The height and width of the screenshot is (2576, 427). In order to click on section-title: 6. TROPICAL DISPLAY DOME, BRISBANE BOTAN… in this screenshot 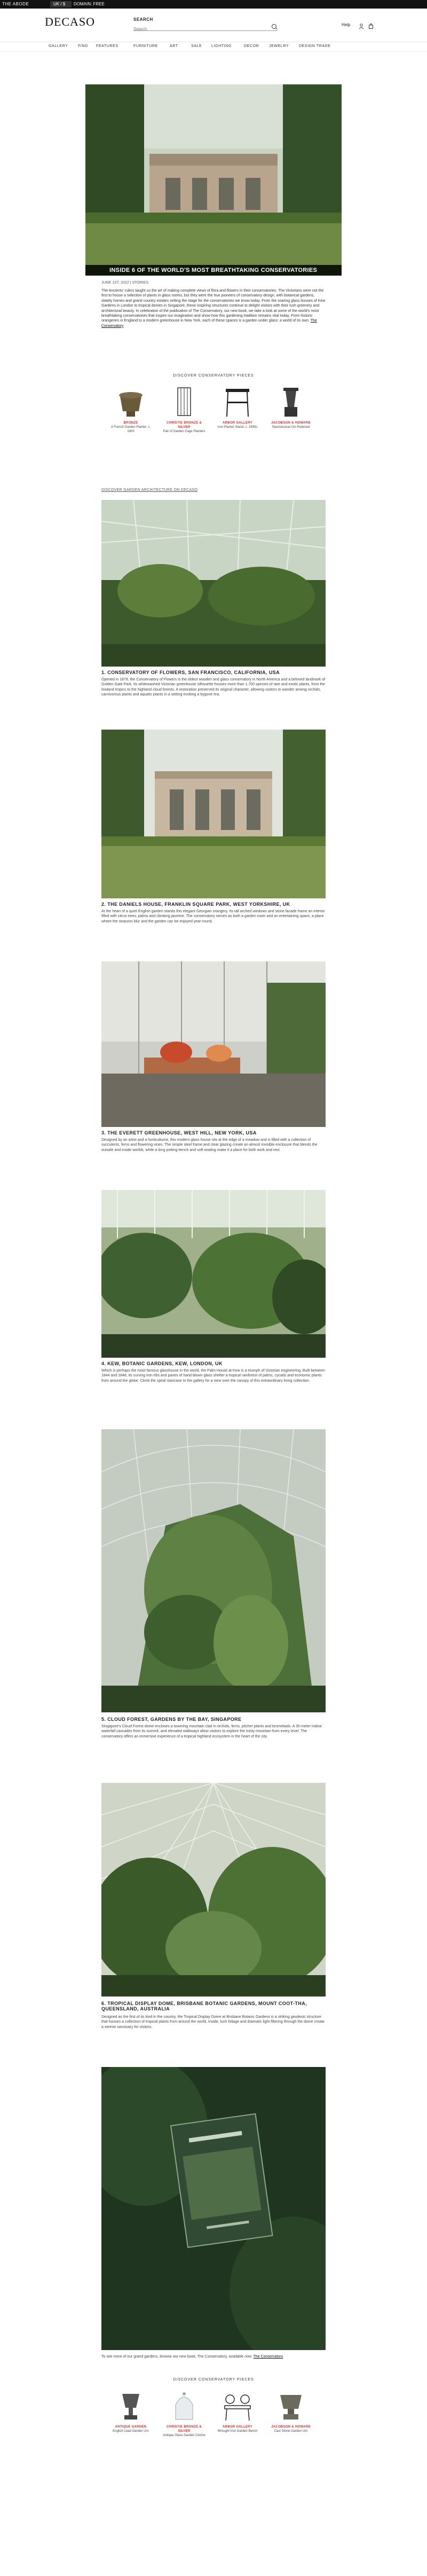, I will do `click(204, 2006)`.